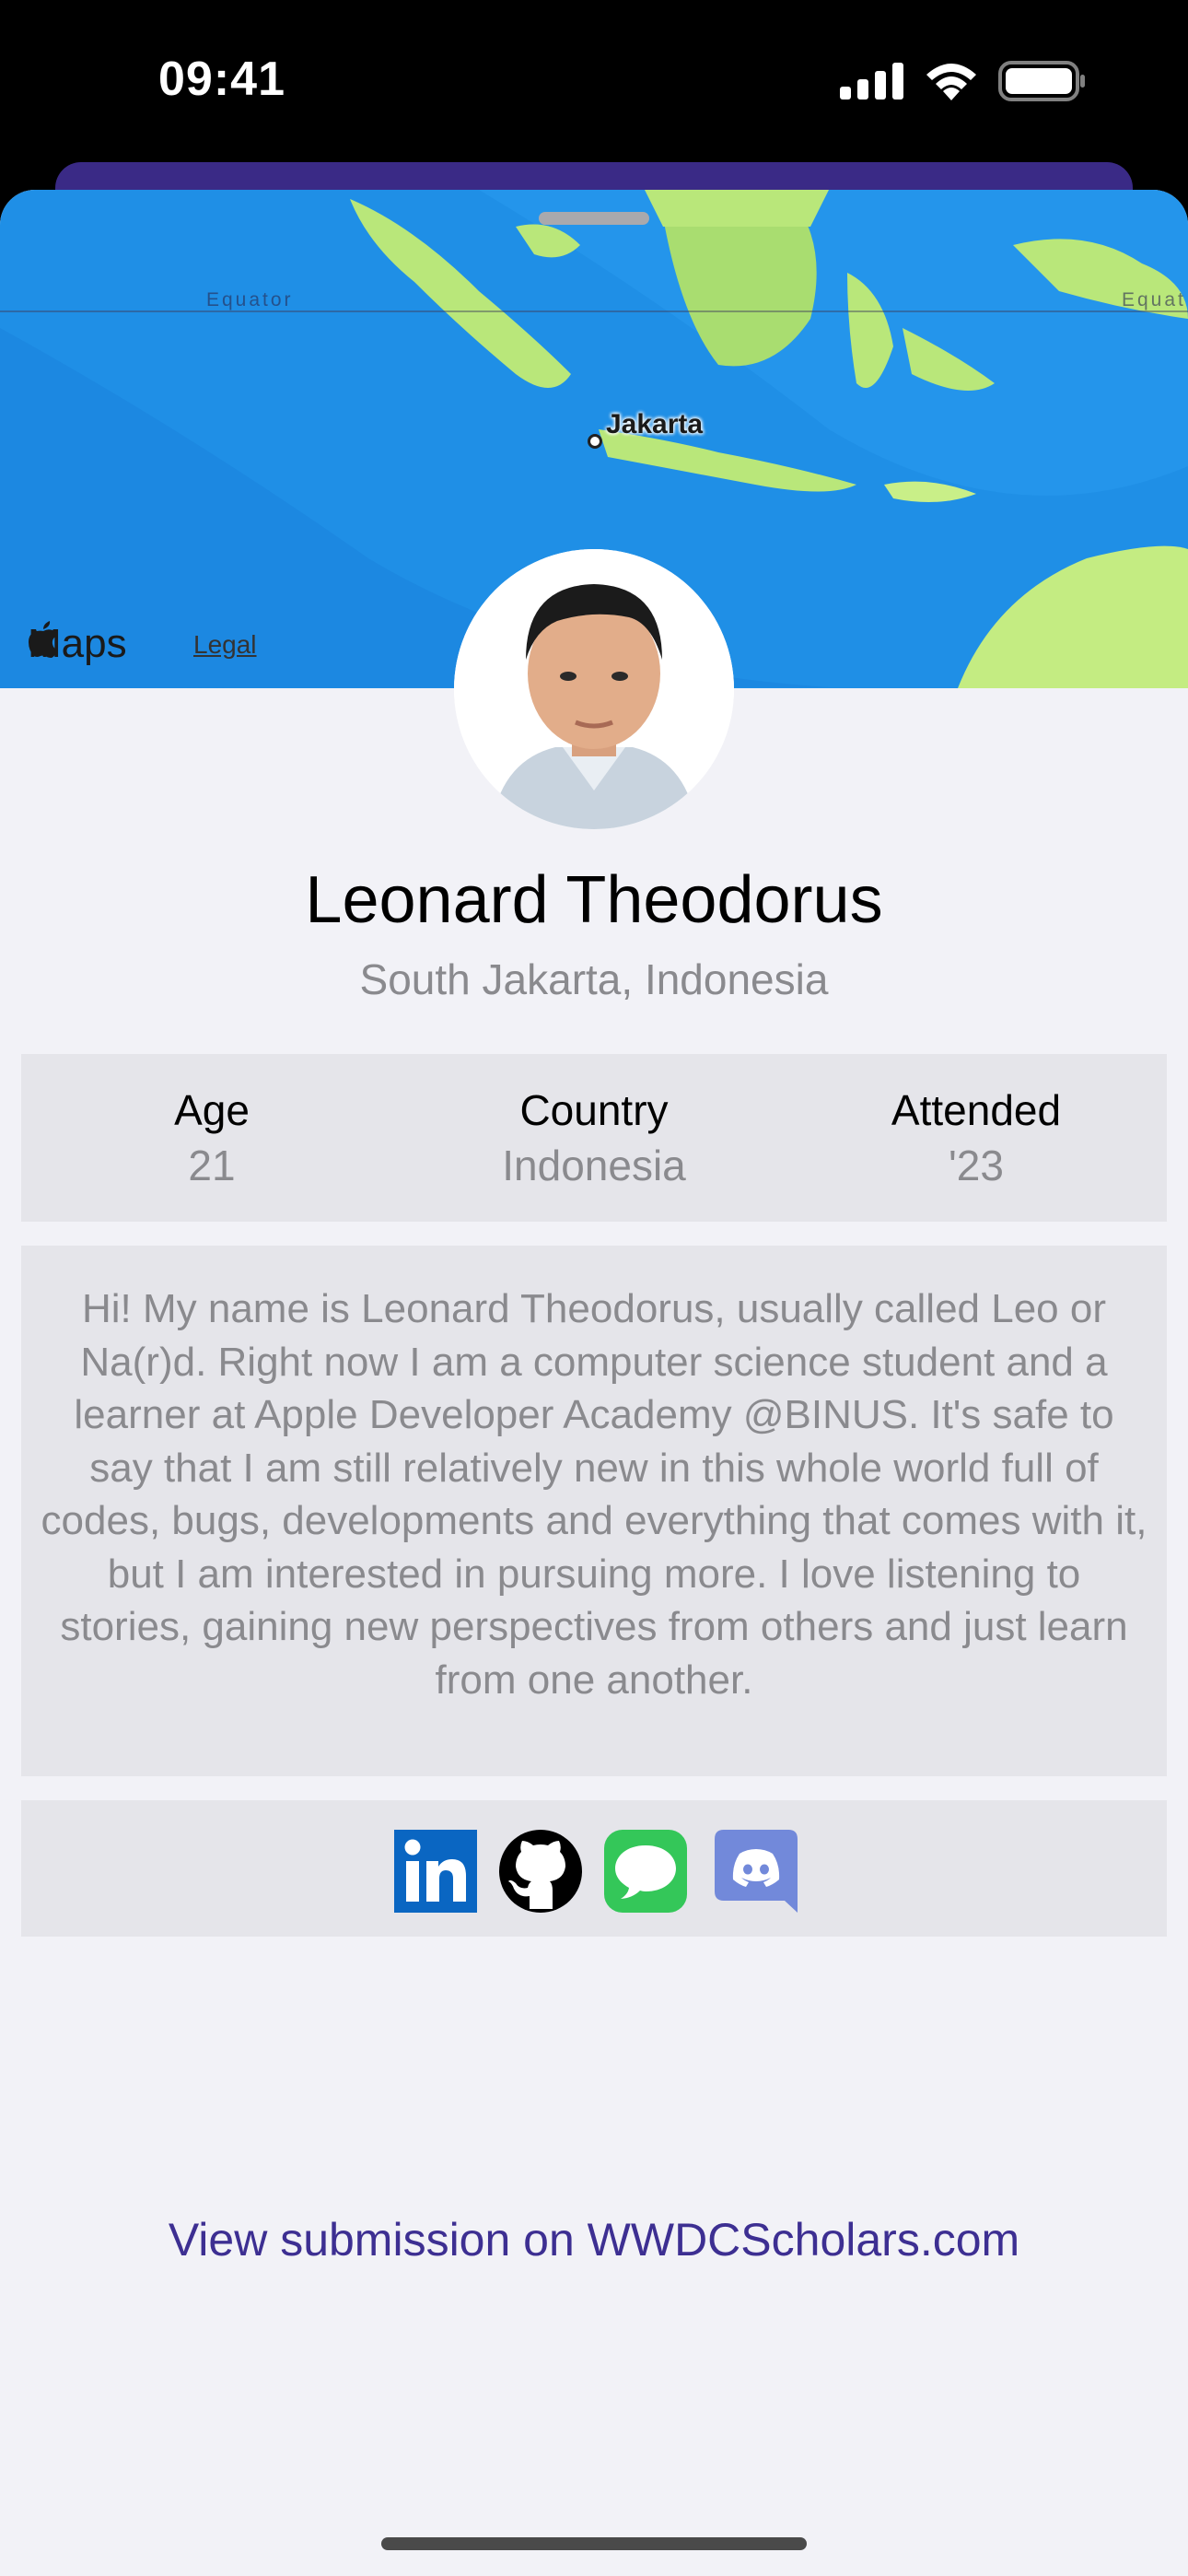 The width and height of the screenshot is (1188, 2576). Describe the element at coordinates (594, 218) in the screenshot. I see `sheet-grabber` at that location.